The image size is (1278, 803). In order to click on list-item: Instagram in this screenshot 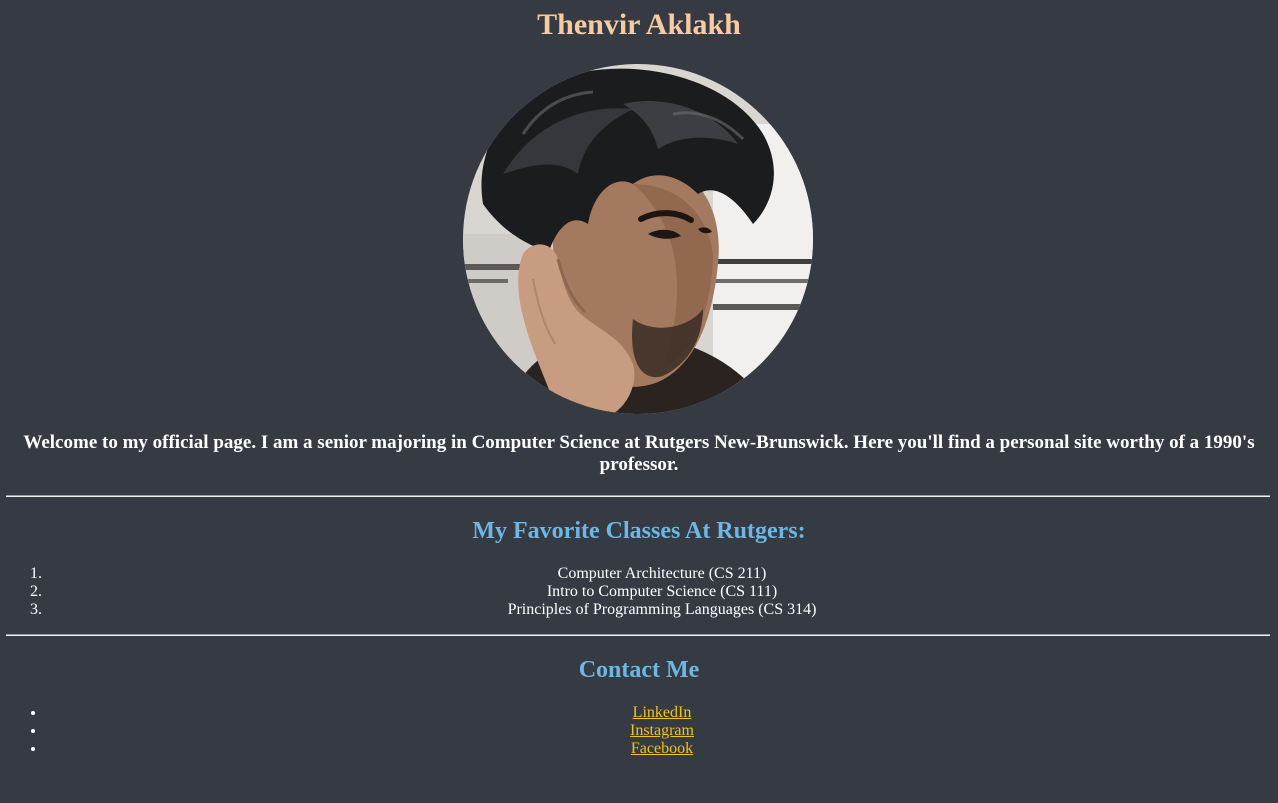, I will do `click(662, 731)`.